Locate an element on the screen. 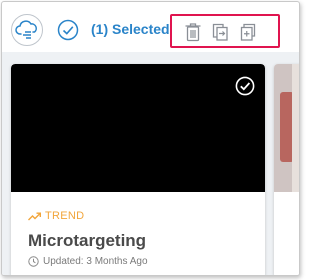 This screenshot has width=320, height=280. cloud-upload-button is located at coordinates (27, 30).